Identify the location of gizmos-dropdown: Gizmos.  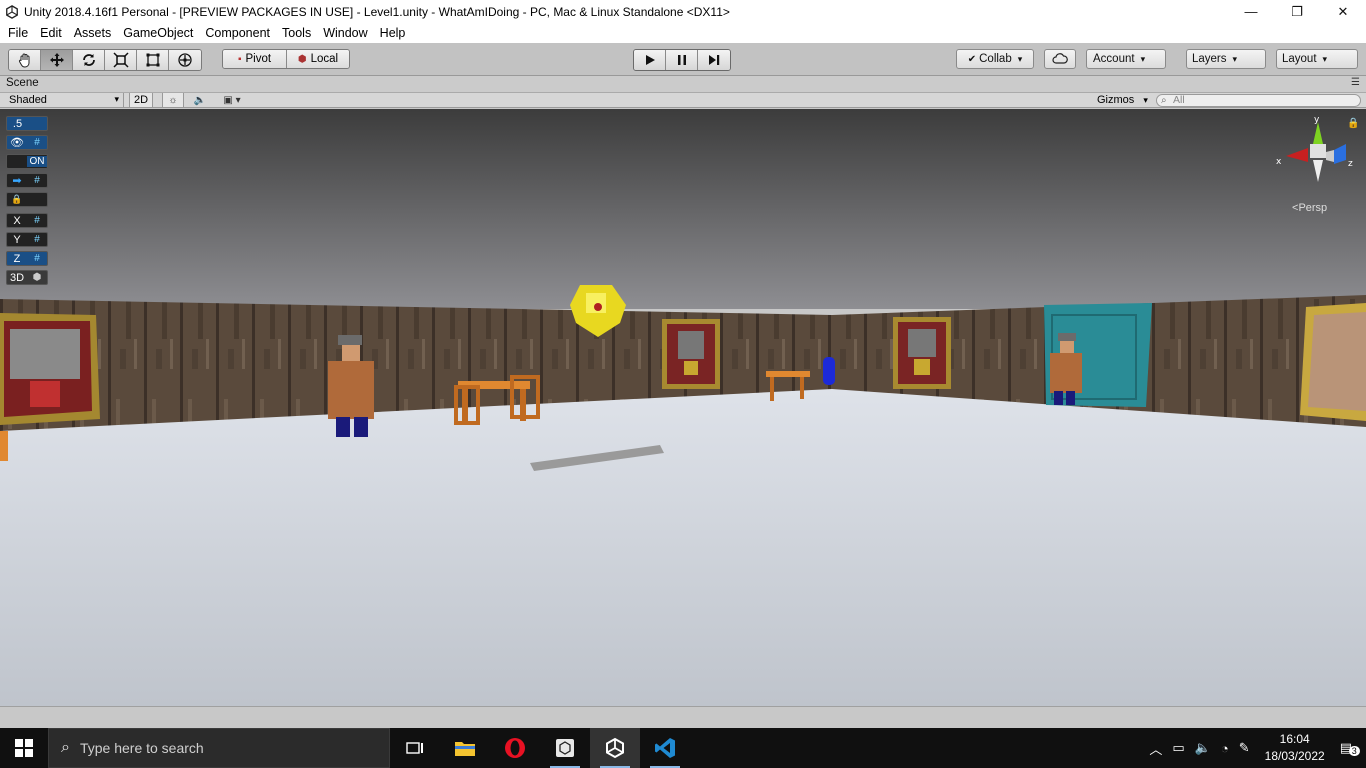
(1123, 100).